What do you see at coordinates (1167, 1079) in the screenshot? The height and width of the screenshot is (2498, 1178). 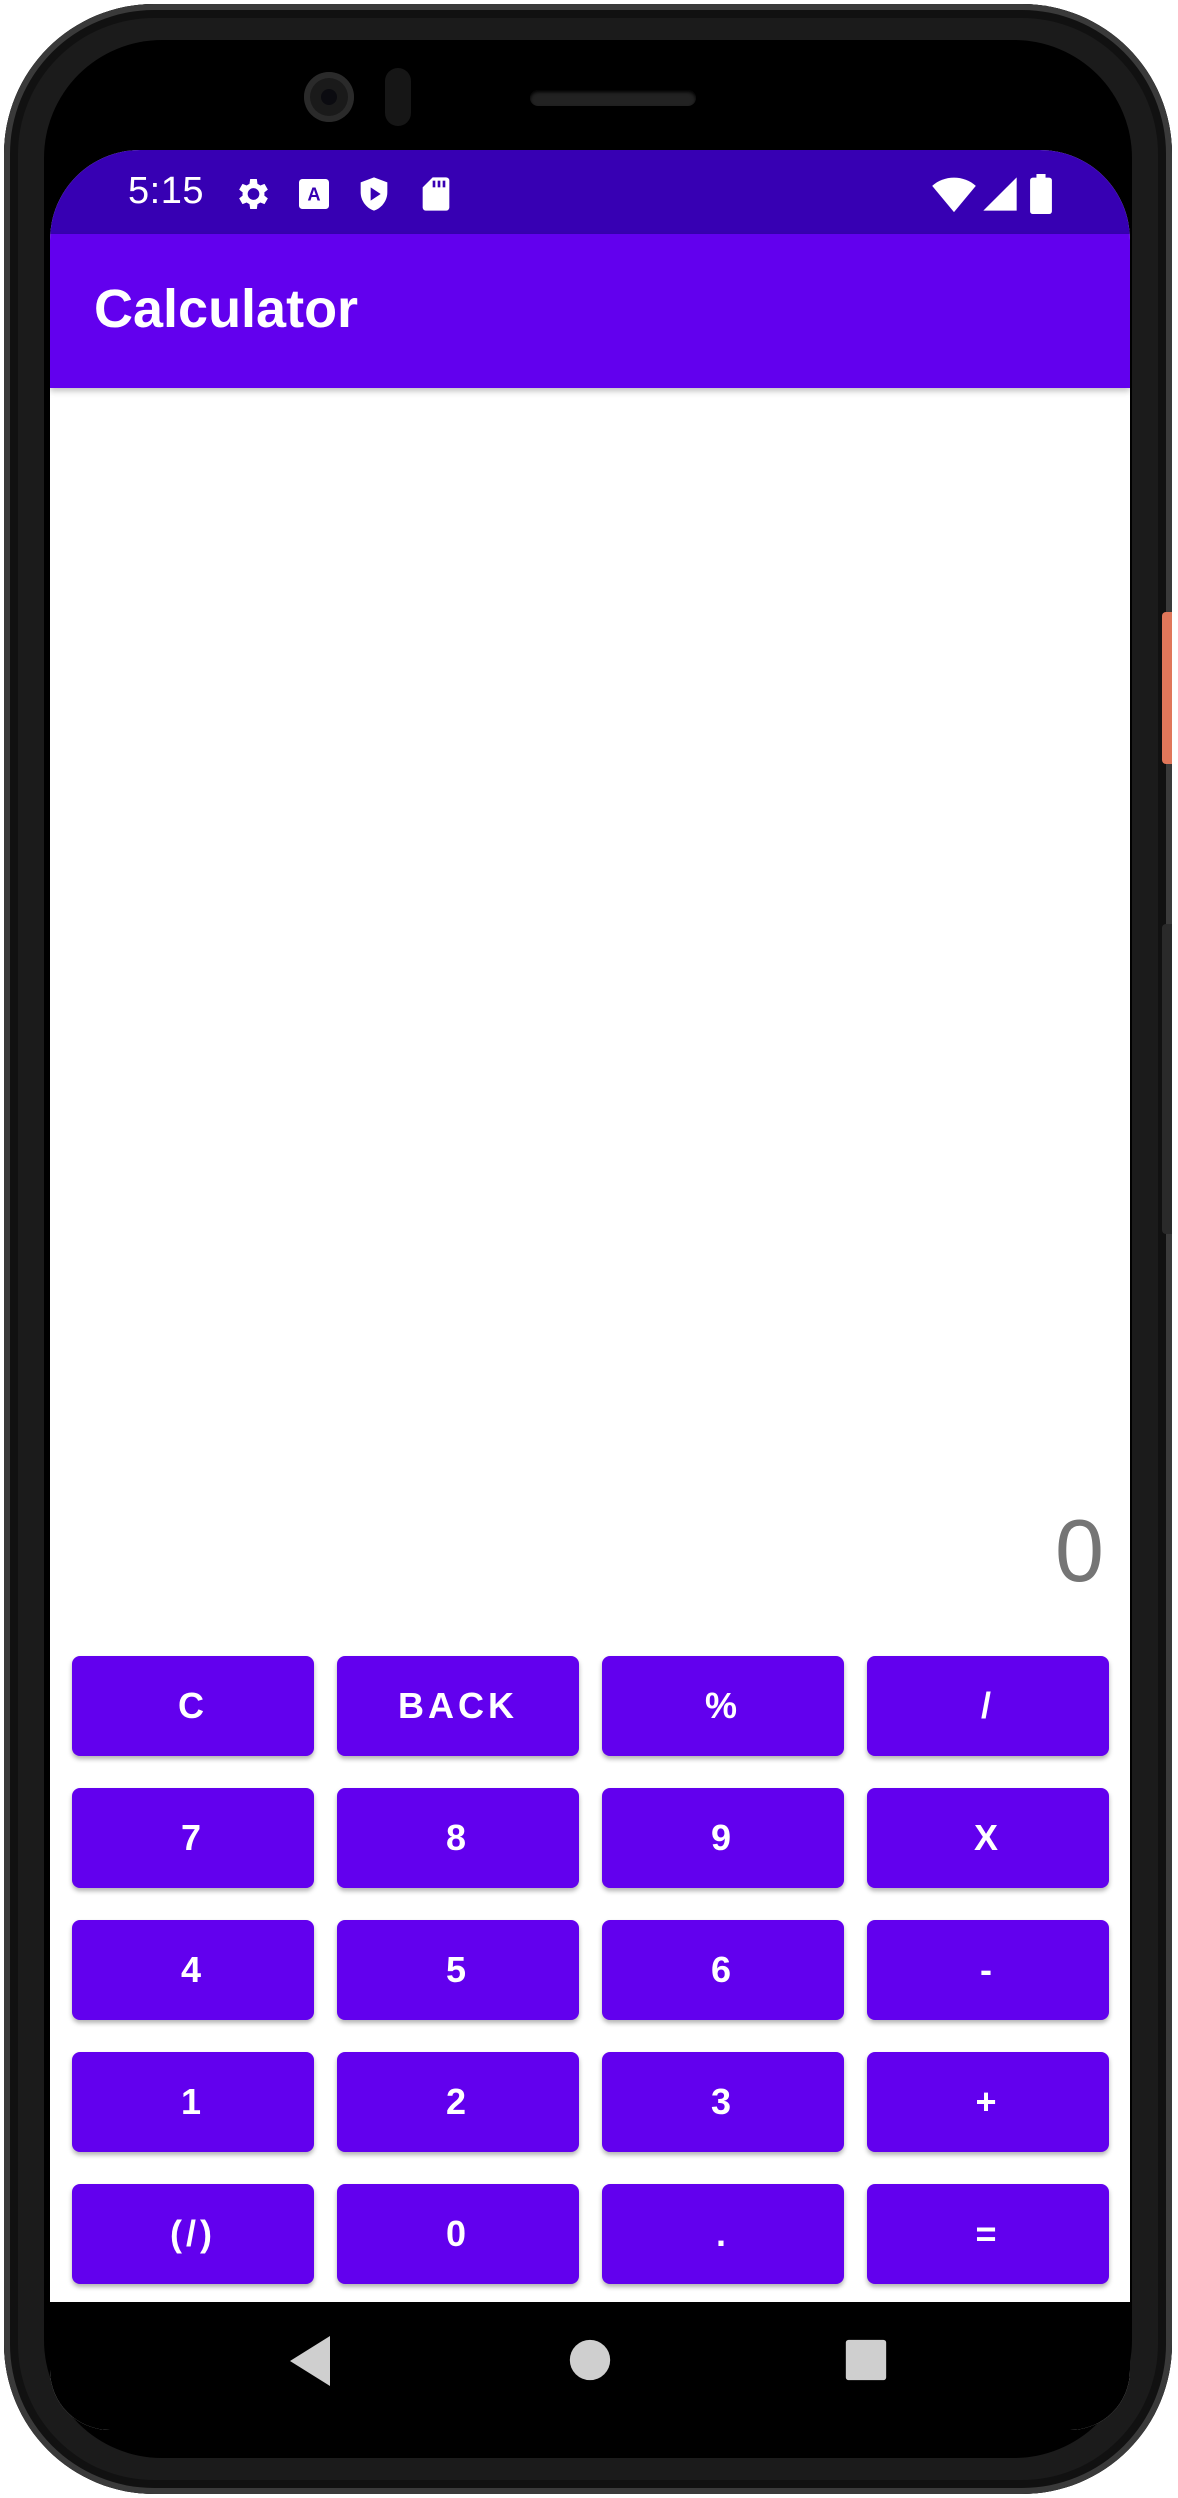 I see `volume-rocker` at bounding box center [1167, 1079].